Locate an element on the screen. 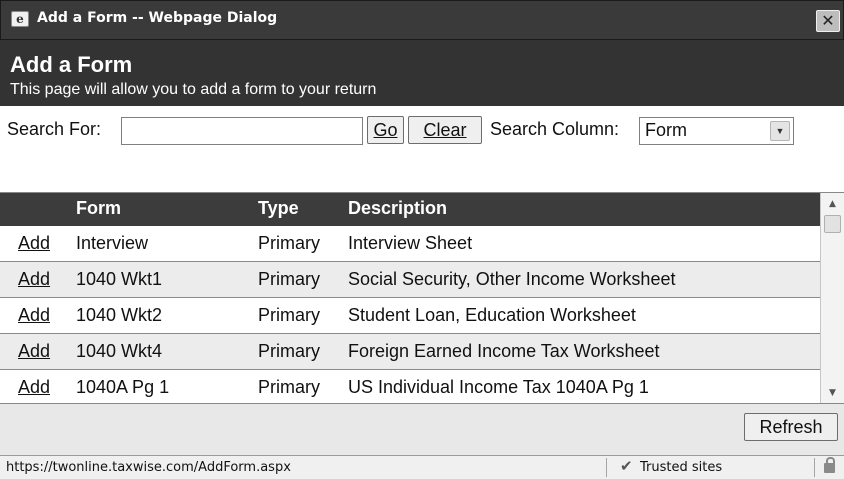 The width and height of the screenshot is (844, 479). window-title: Add a Form -- Webpage Dialog is located at coordinates (157, 18).